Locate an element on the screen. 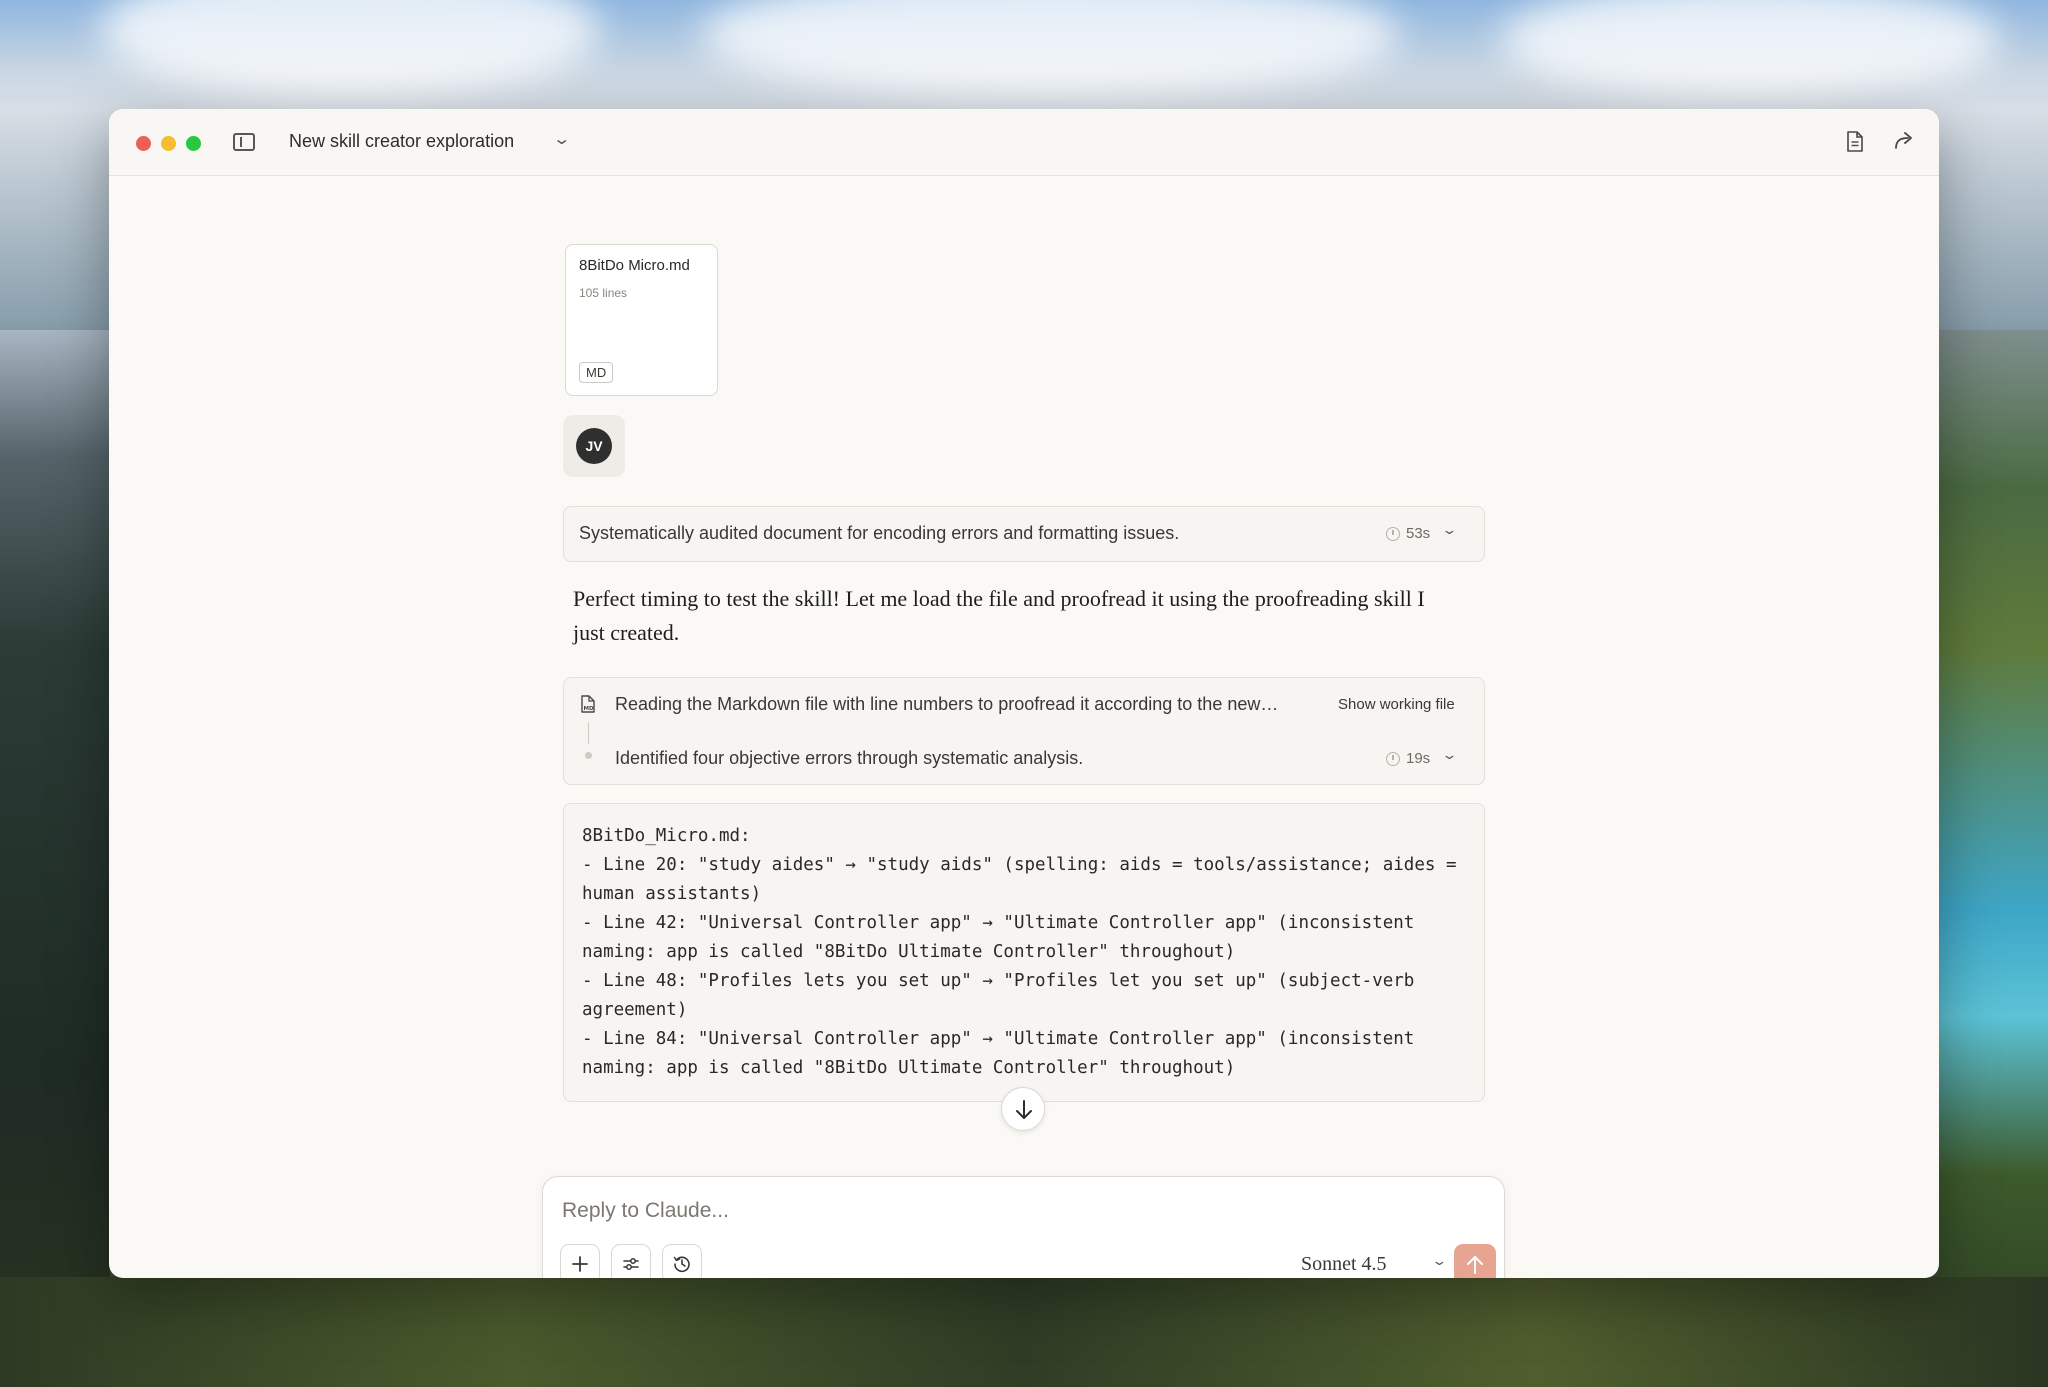  avatar: JV is located at coordinates (594, 446).